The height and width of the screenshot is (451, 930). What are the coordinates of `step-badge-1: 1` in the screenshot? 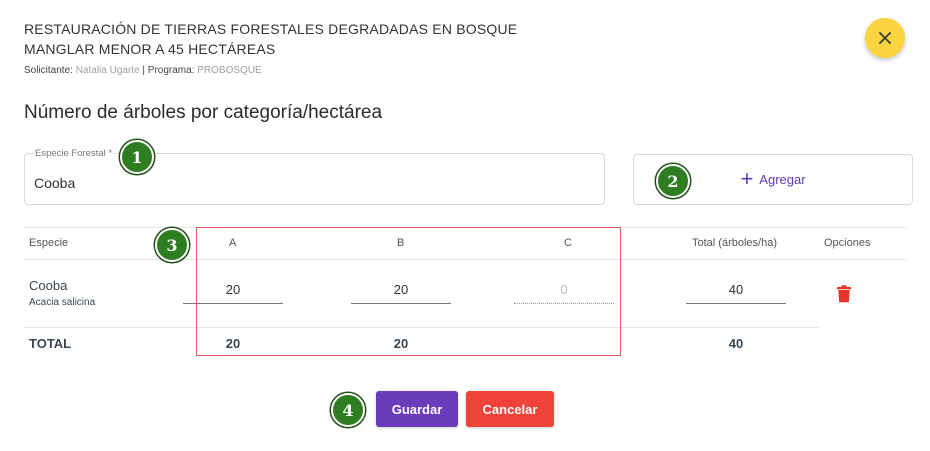 It's located at (137, 157).